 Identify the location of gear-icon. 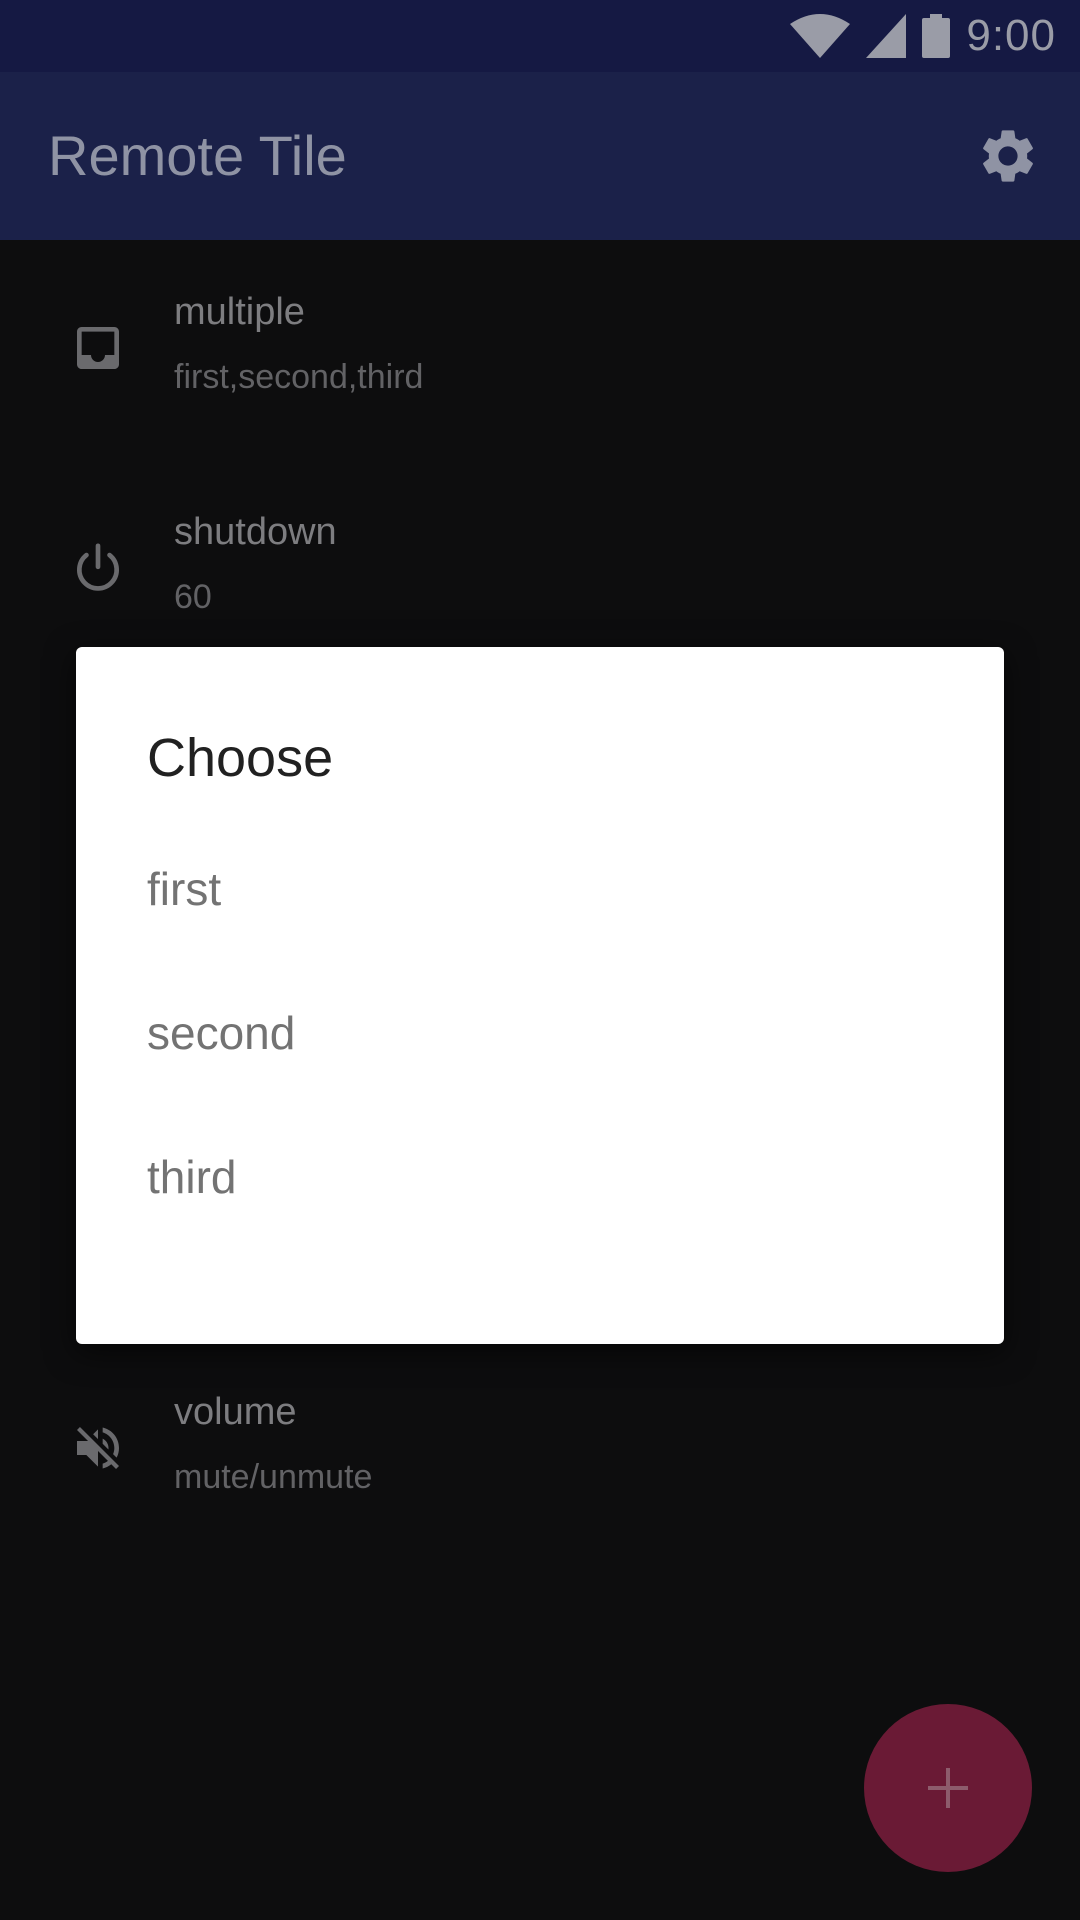
(1008, 156).